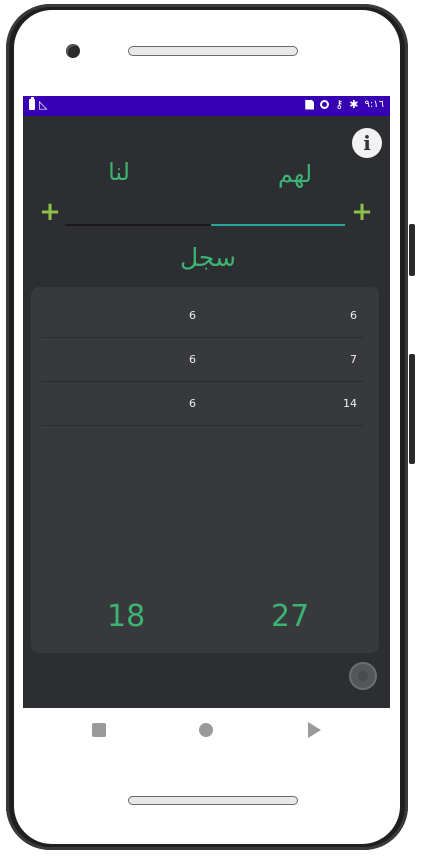 The height and width of the screenshot is (858, 423). I want to click on them-score-cell: 14, so click(350, 403).